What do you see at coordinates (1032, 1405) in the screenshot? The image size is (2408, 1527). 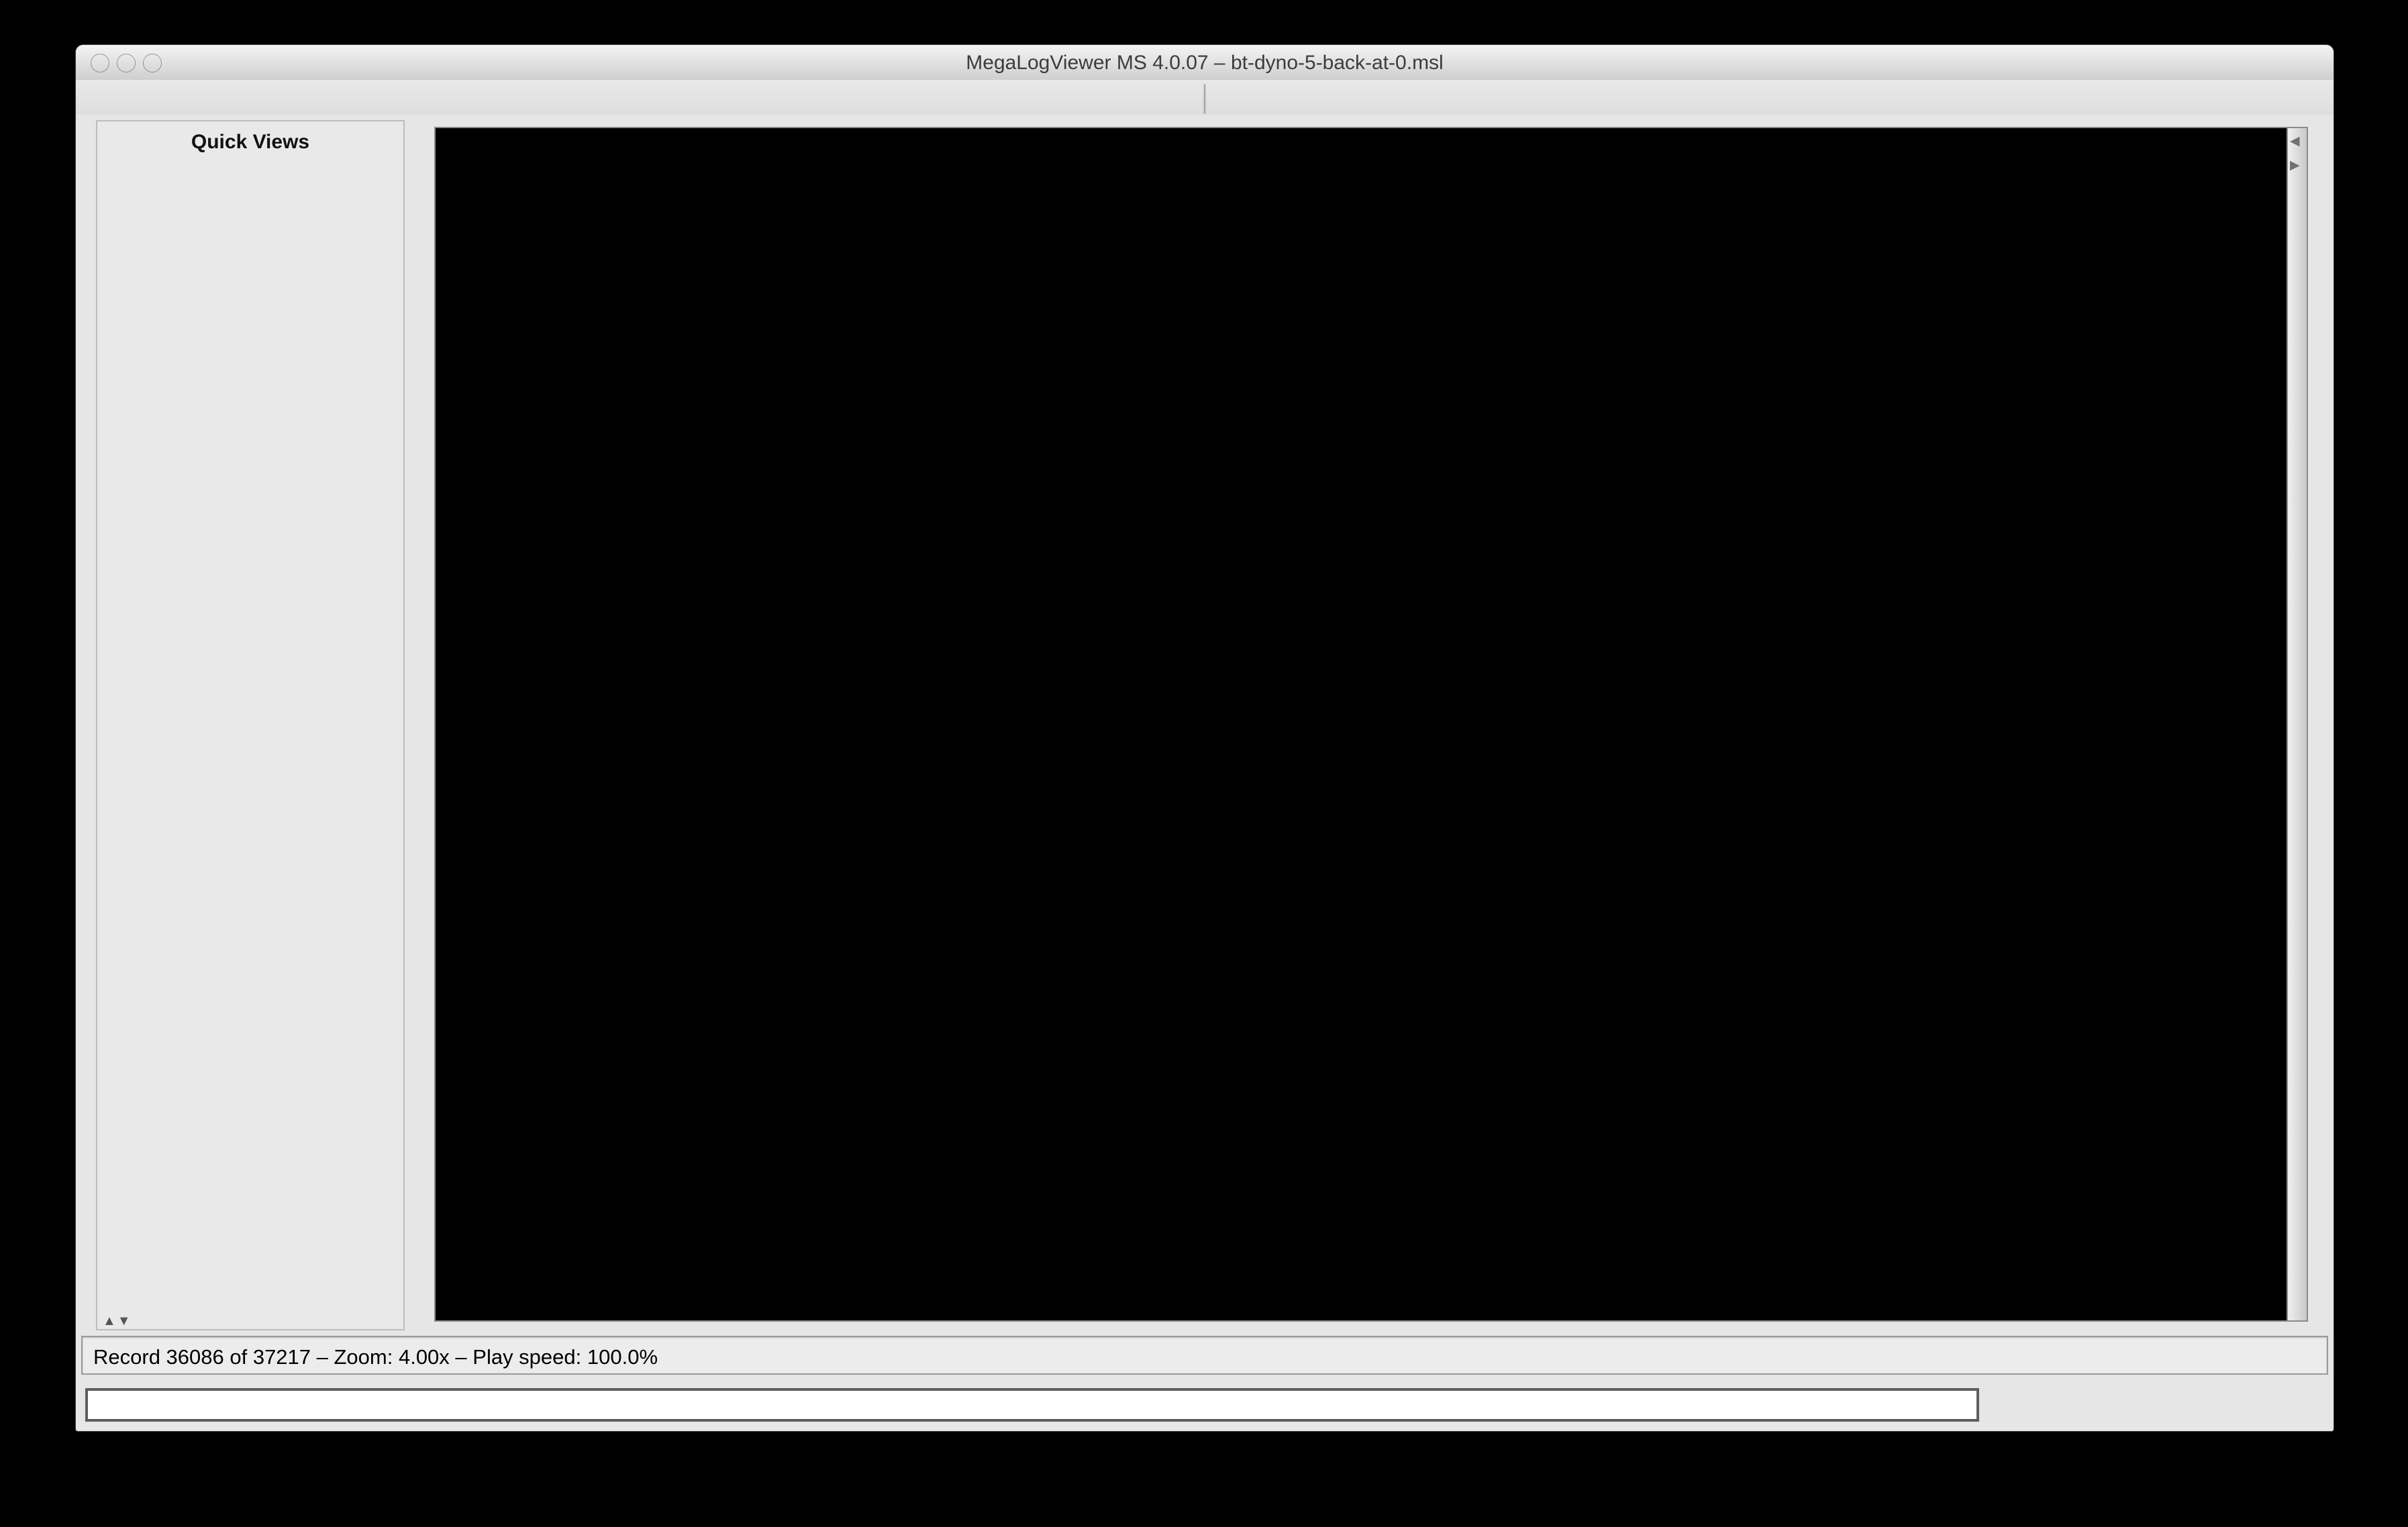 I see `seek-slider` at bounding box center [1032, 1405].